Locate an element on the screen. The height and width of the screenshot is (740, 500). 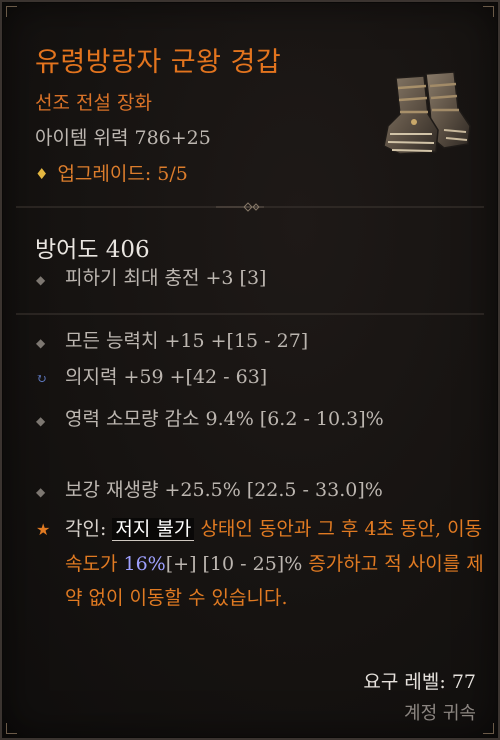
implicit-affix: 피하기 최대 충전 +3 [3] is located at coordinates (166, 278).